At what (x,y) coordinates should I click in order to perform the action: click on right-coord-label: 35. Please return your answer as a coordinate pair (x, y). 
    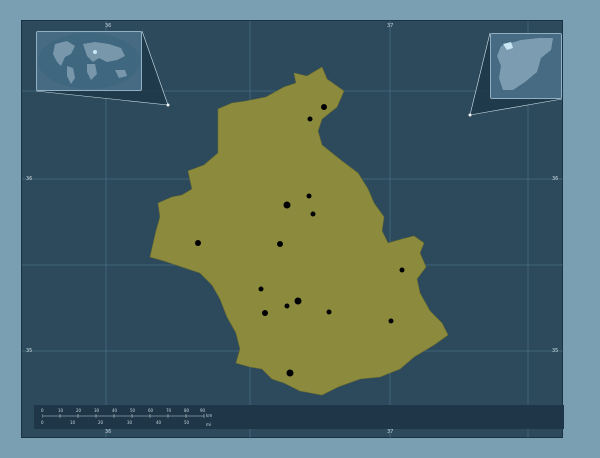
    Looking at the image, I should click on (555, 351).